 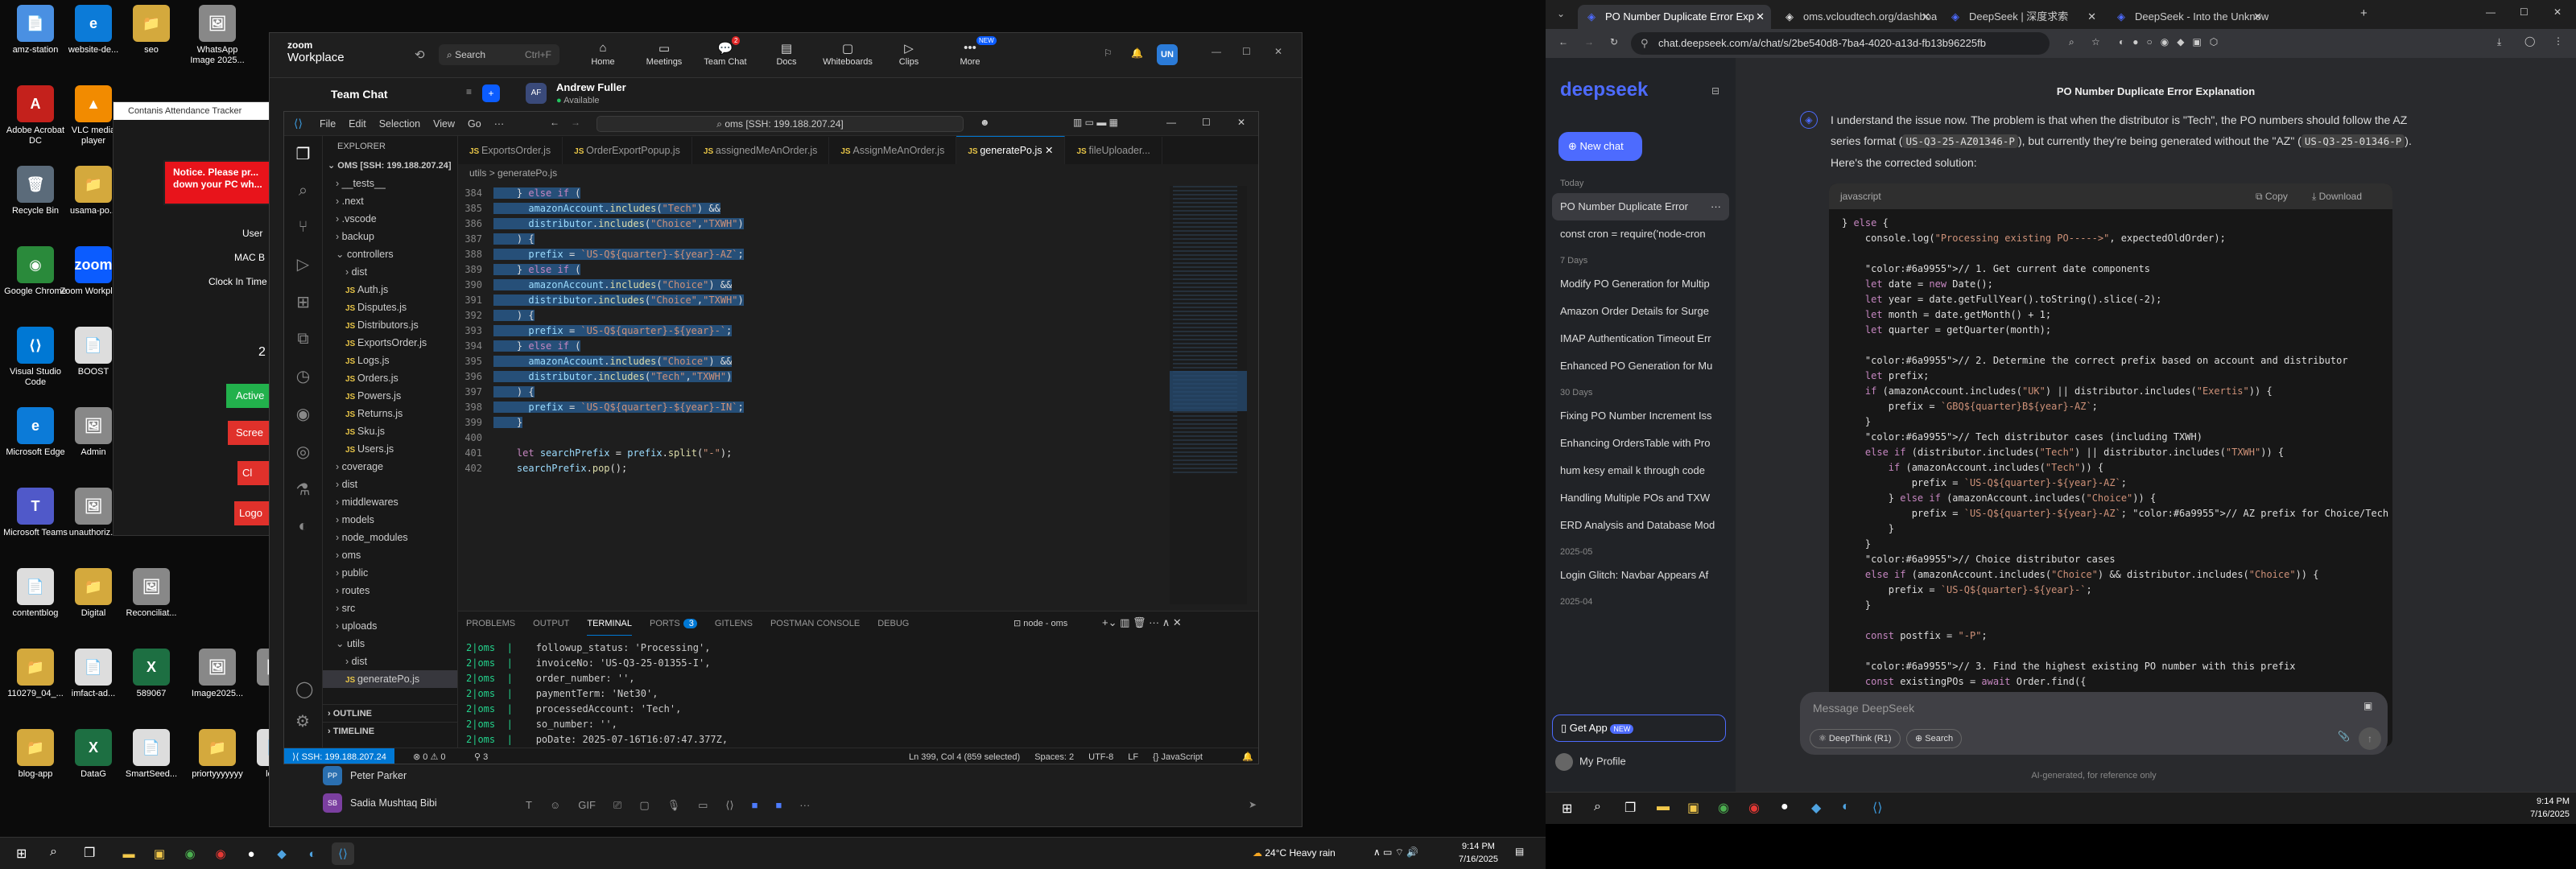 What do you see at coordinates (304, 689) in the screenshot?
I see `account-icon: ◯` at bounding box center [304, 689].